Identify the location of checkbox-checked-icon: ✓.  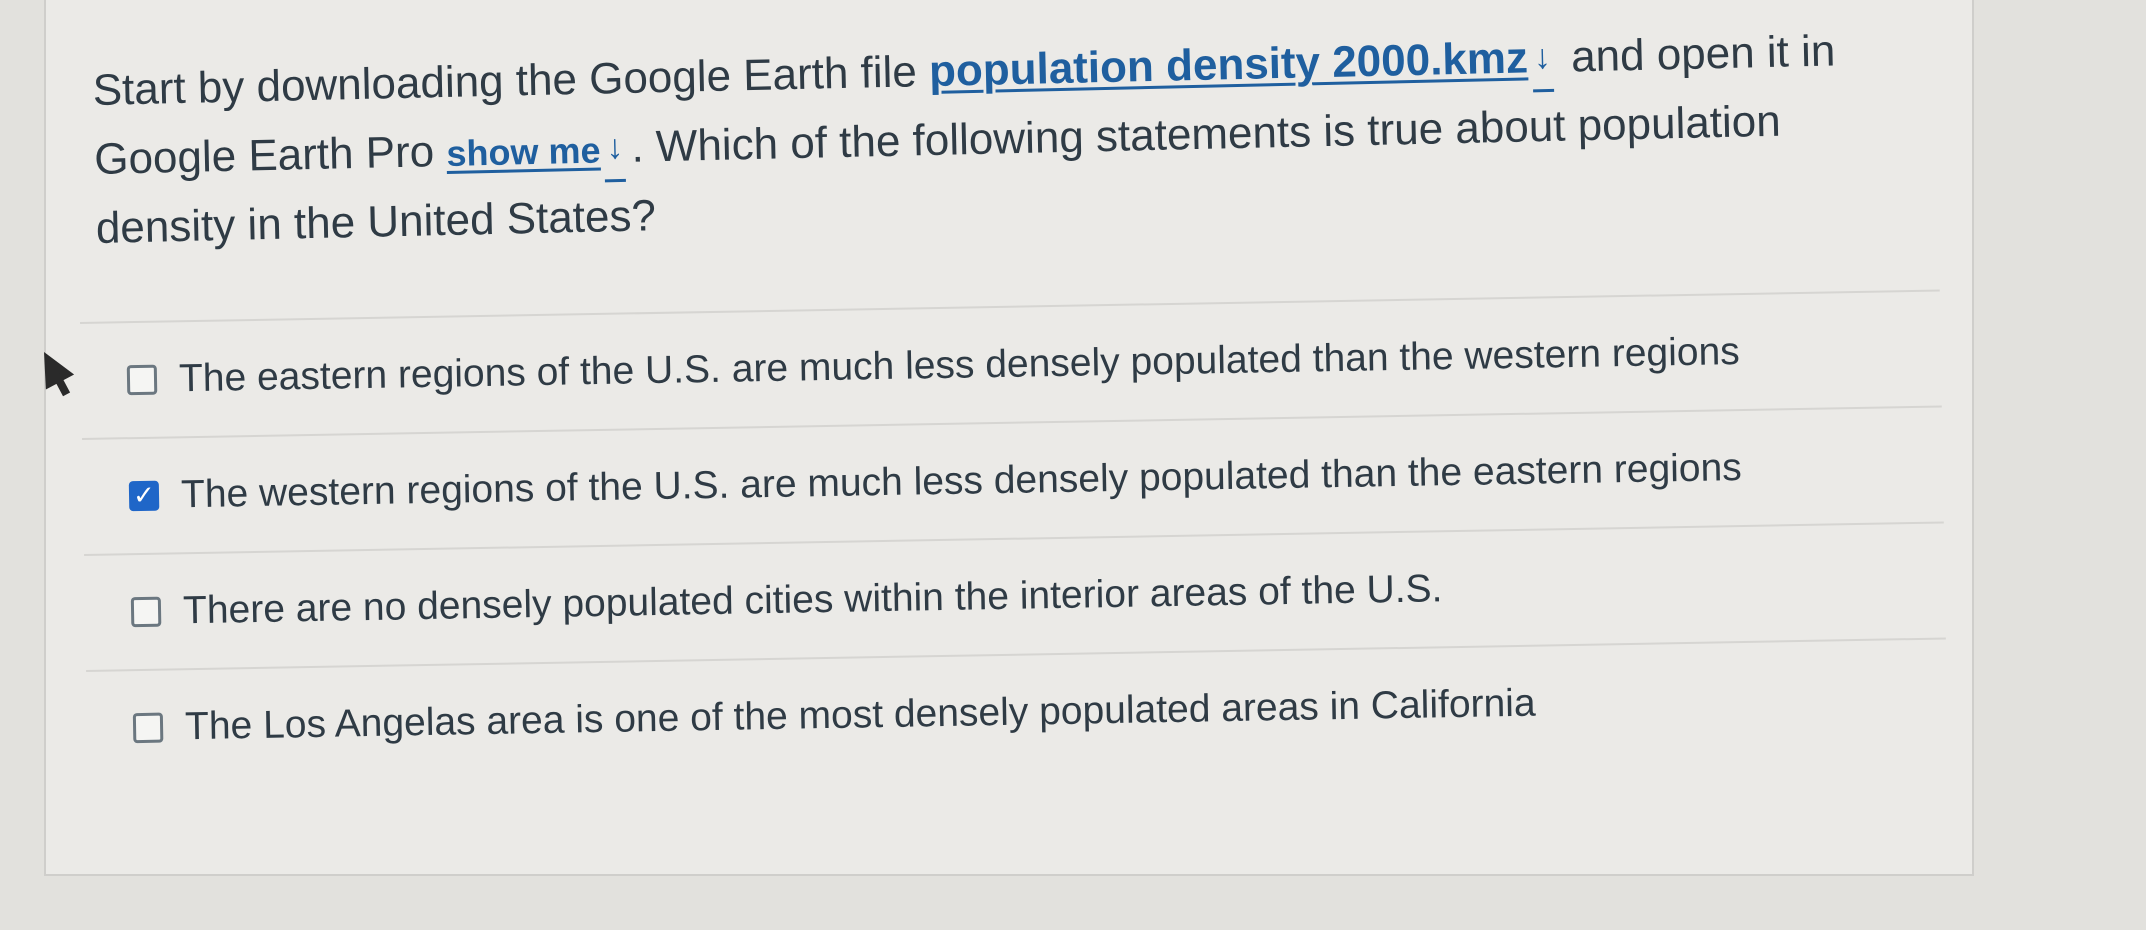
(144, 496).